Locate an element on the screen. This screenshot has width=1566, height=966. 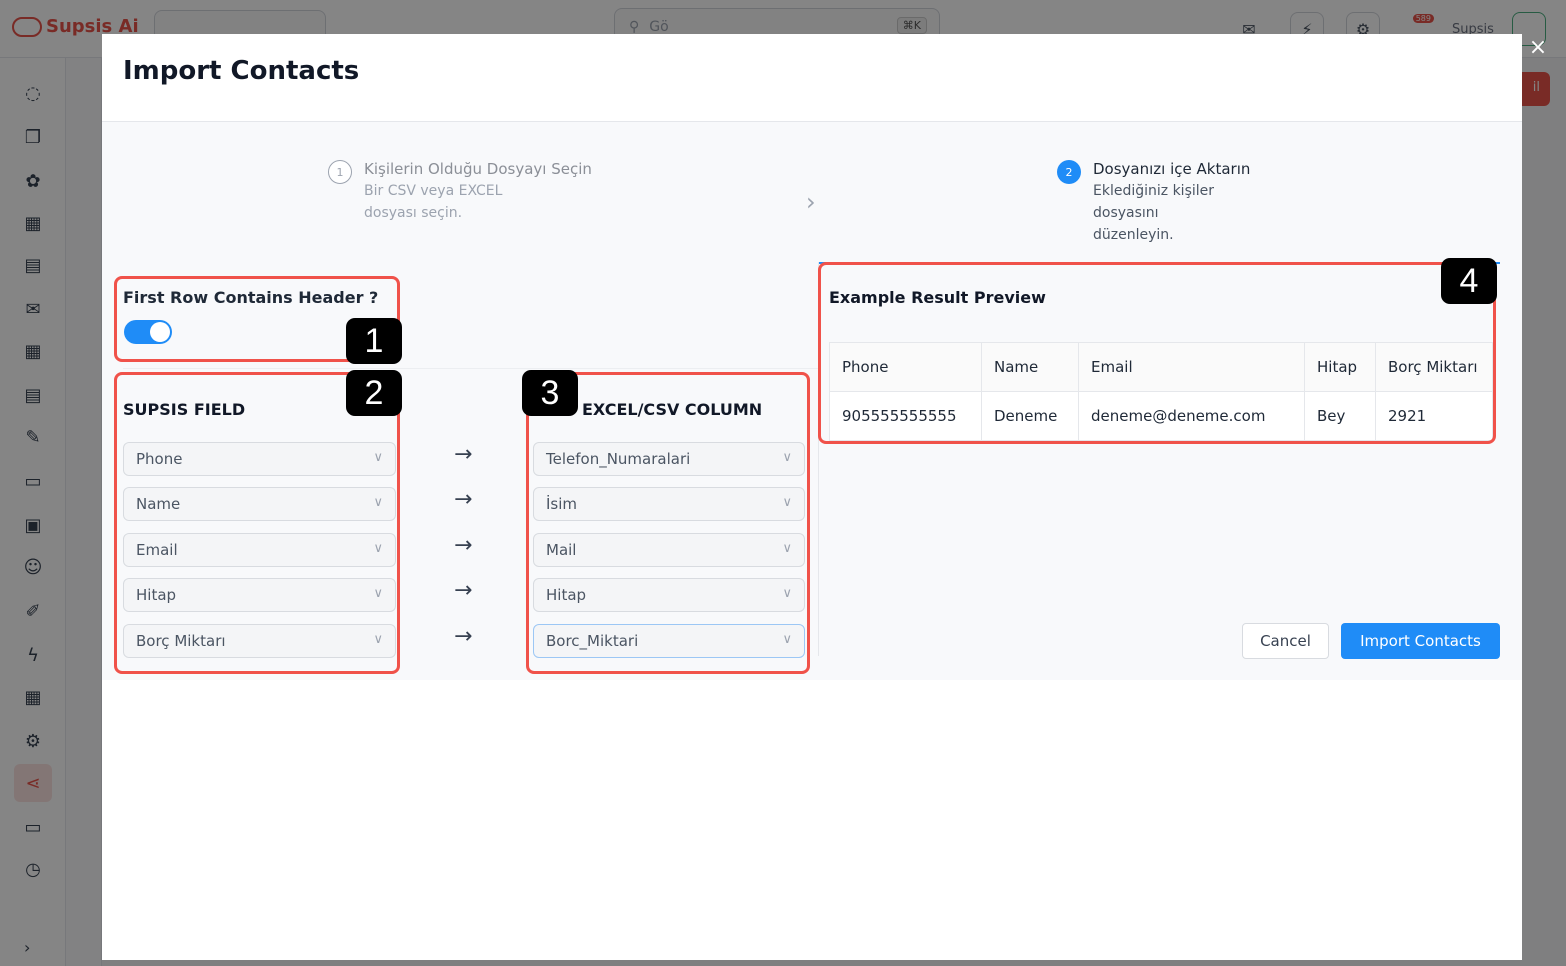
annotation-badge-1: 1 is located at coordinates (374, 341).